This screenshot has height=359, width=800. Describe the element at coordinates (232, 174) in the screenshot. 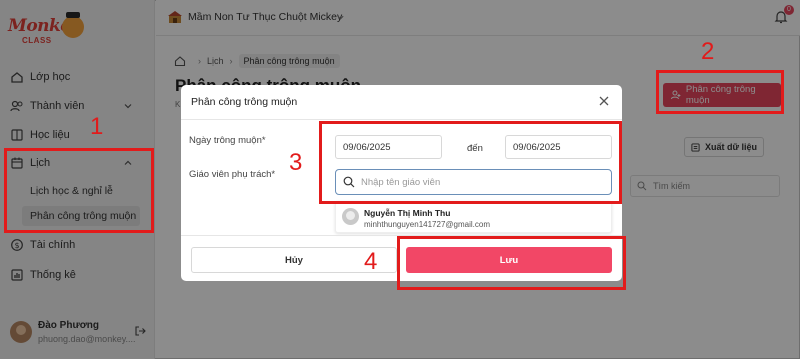

I see `teacher-label: Giáo viên phụ trách*` at that location.